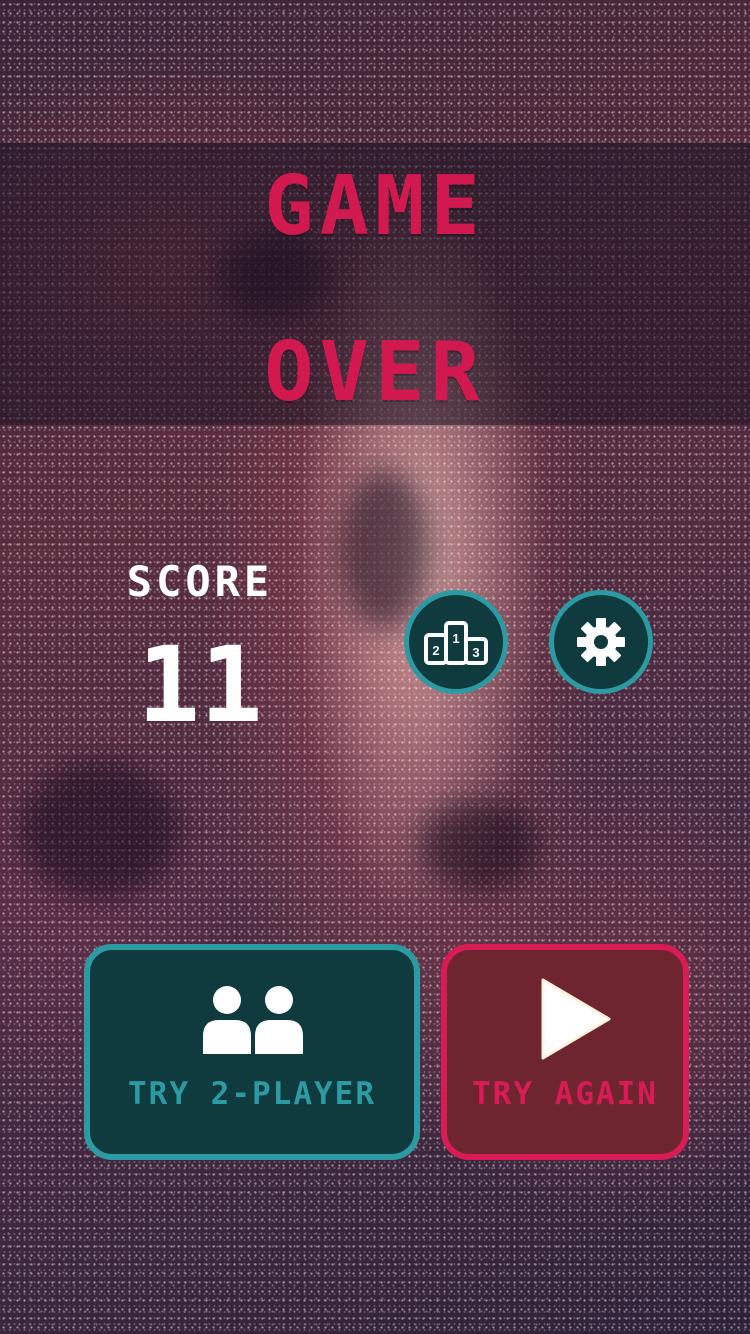 The width and height of the screenshot is (750, 1334). What do you see at coordinates (565, 1094) in the screenshot?
I see `try-again-label: TRY AGAIN` at bounding box center [565, 1094].